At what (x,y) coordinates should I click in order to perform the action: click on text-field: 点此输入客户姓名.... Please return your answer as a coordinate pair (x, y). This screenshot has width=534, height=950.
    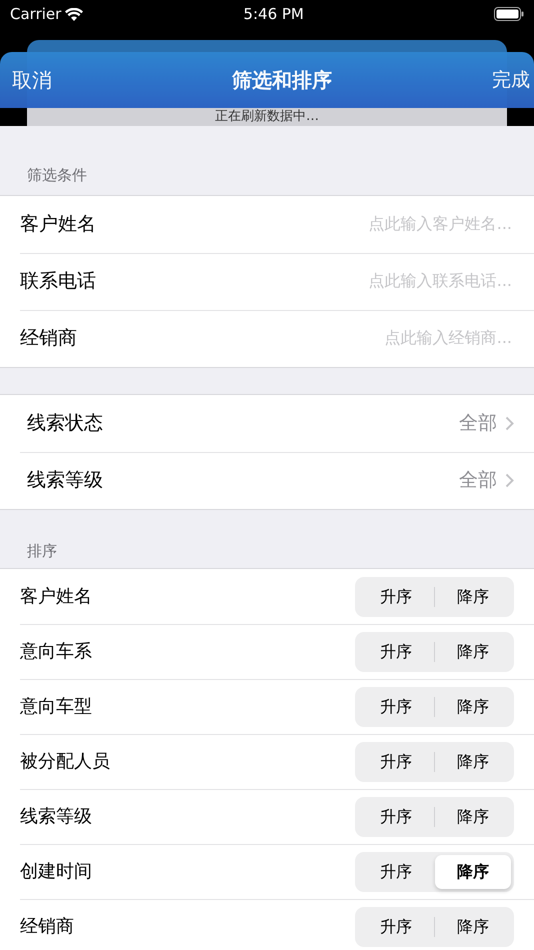
    Looking at the image, I should click on (305, 224).